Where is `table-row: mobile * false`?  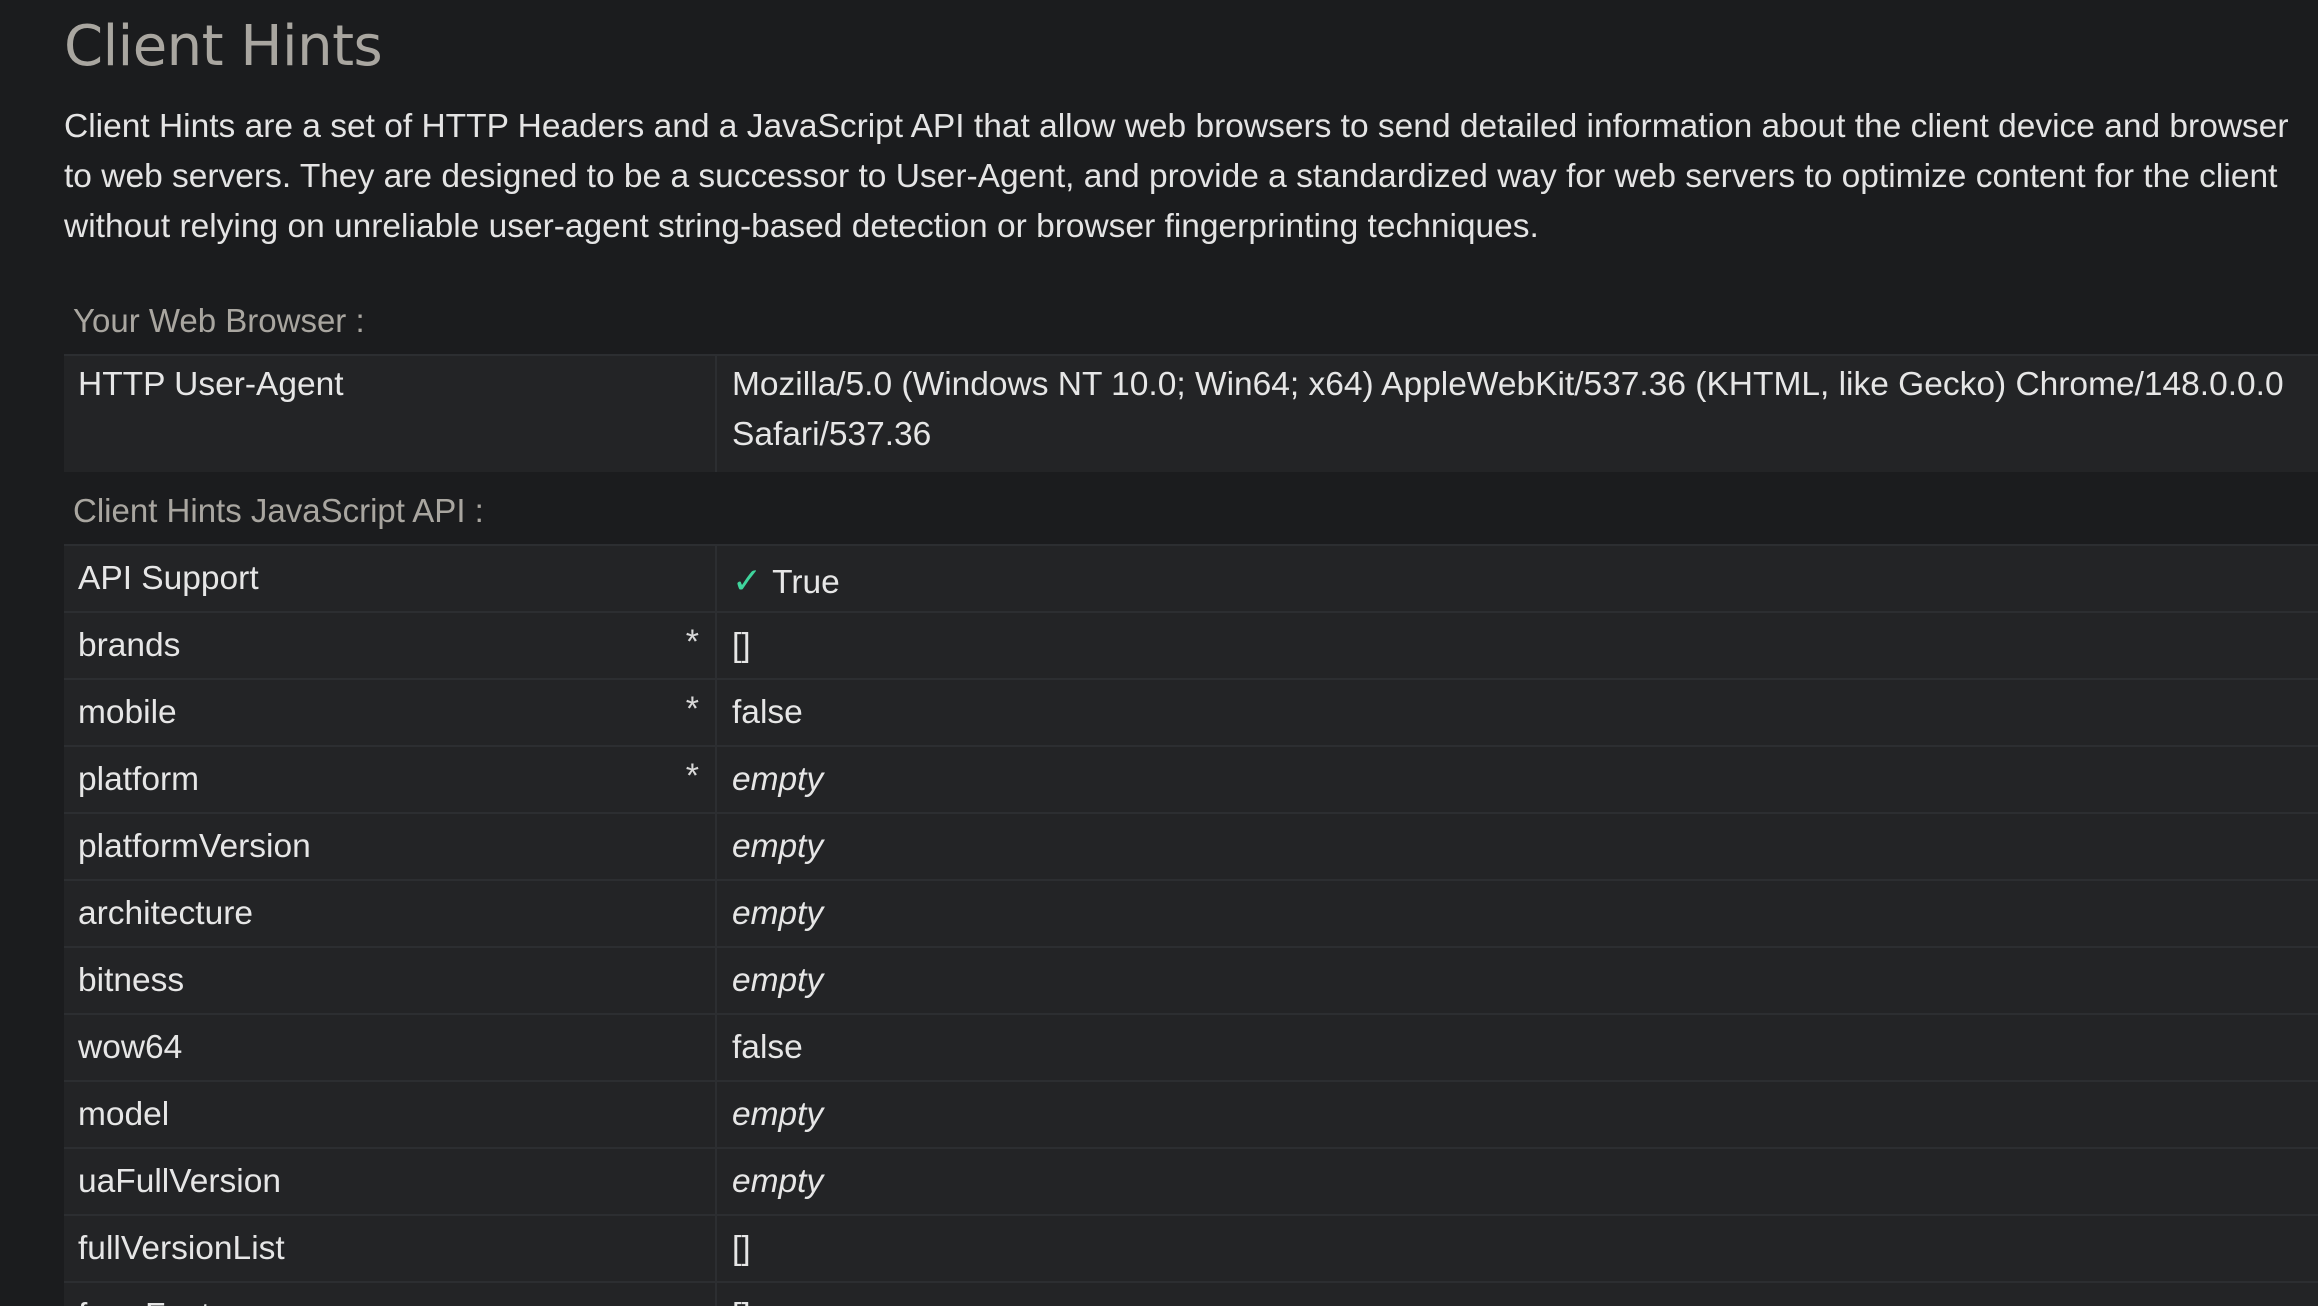
table-row: mobile * false is located at coordinates (1191, 712).